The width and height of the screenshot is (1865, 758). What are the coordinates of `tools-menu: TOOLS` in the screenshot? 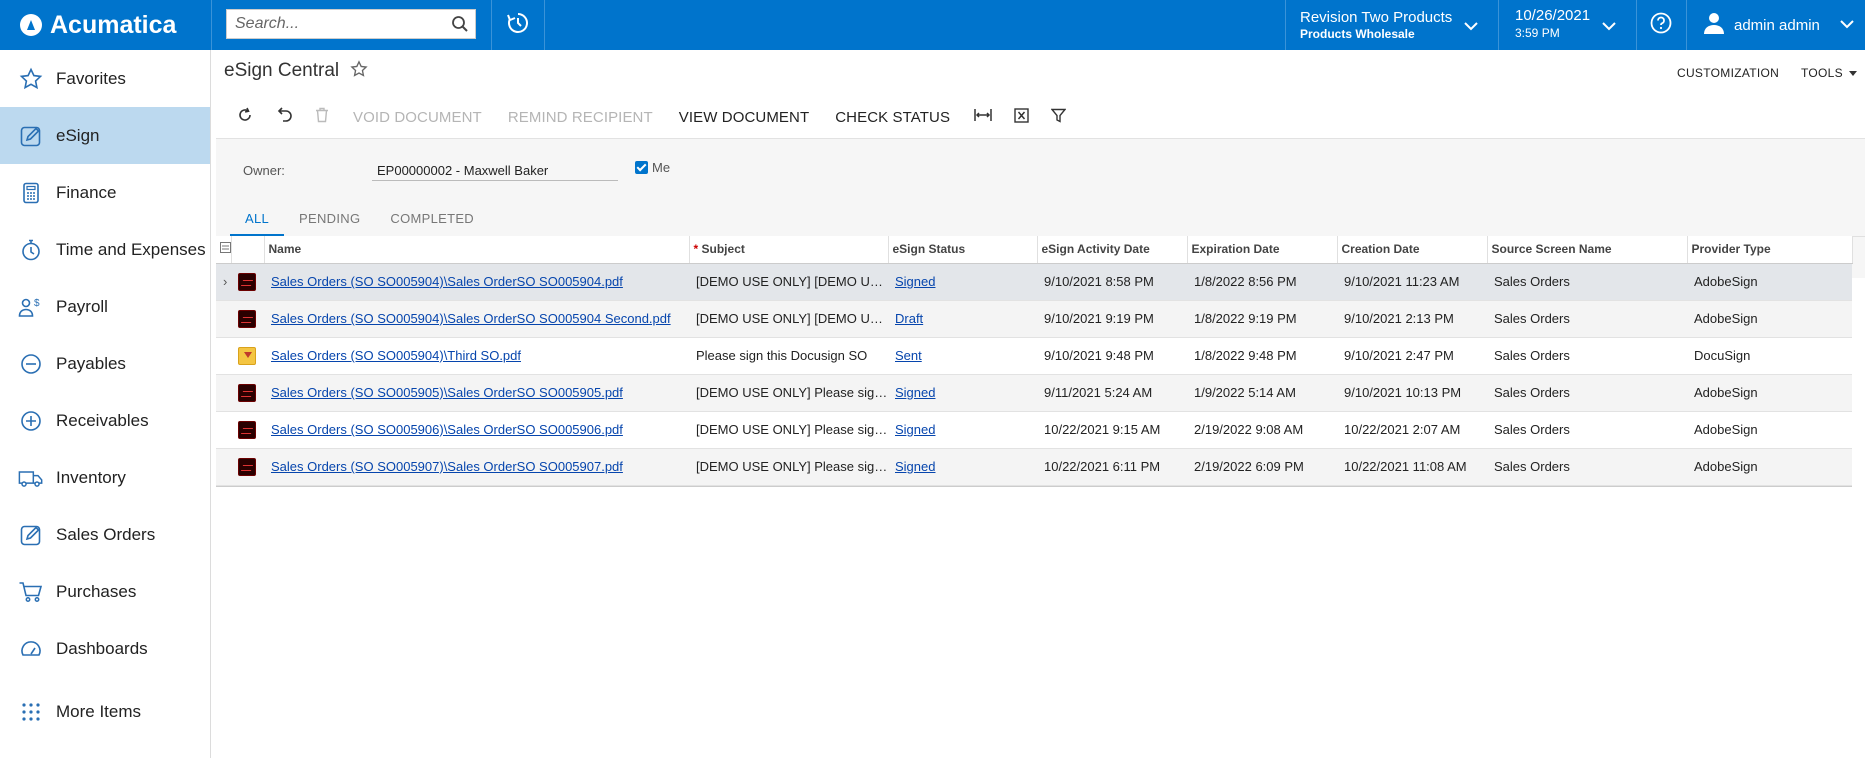 It's located at (1829, 73).